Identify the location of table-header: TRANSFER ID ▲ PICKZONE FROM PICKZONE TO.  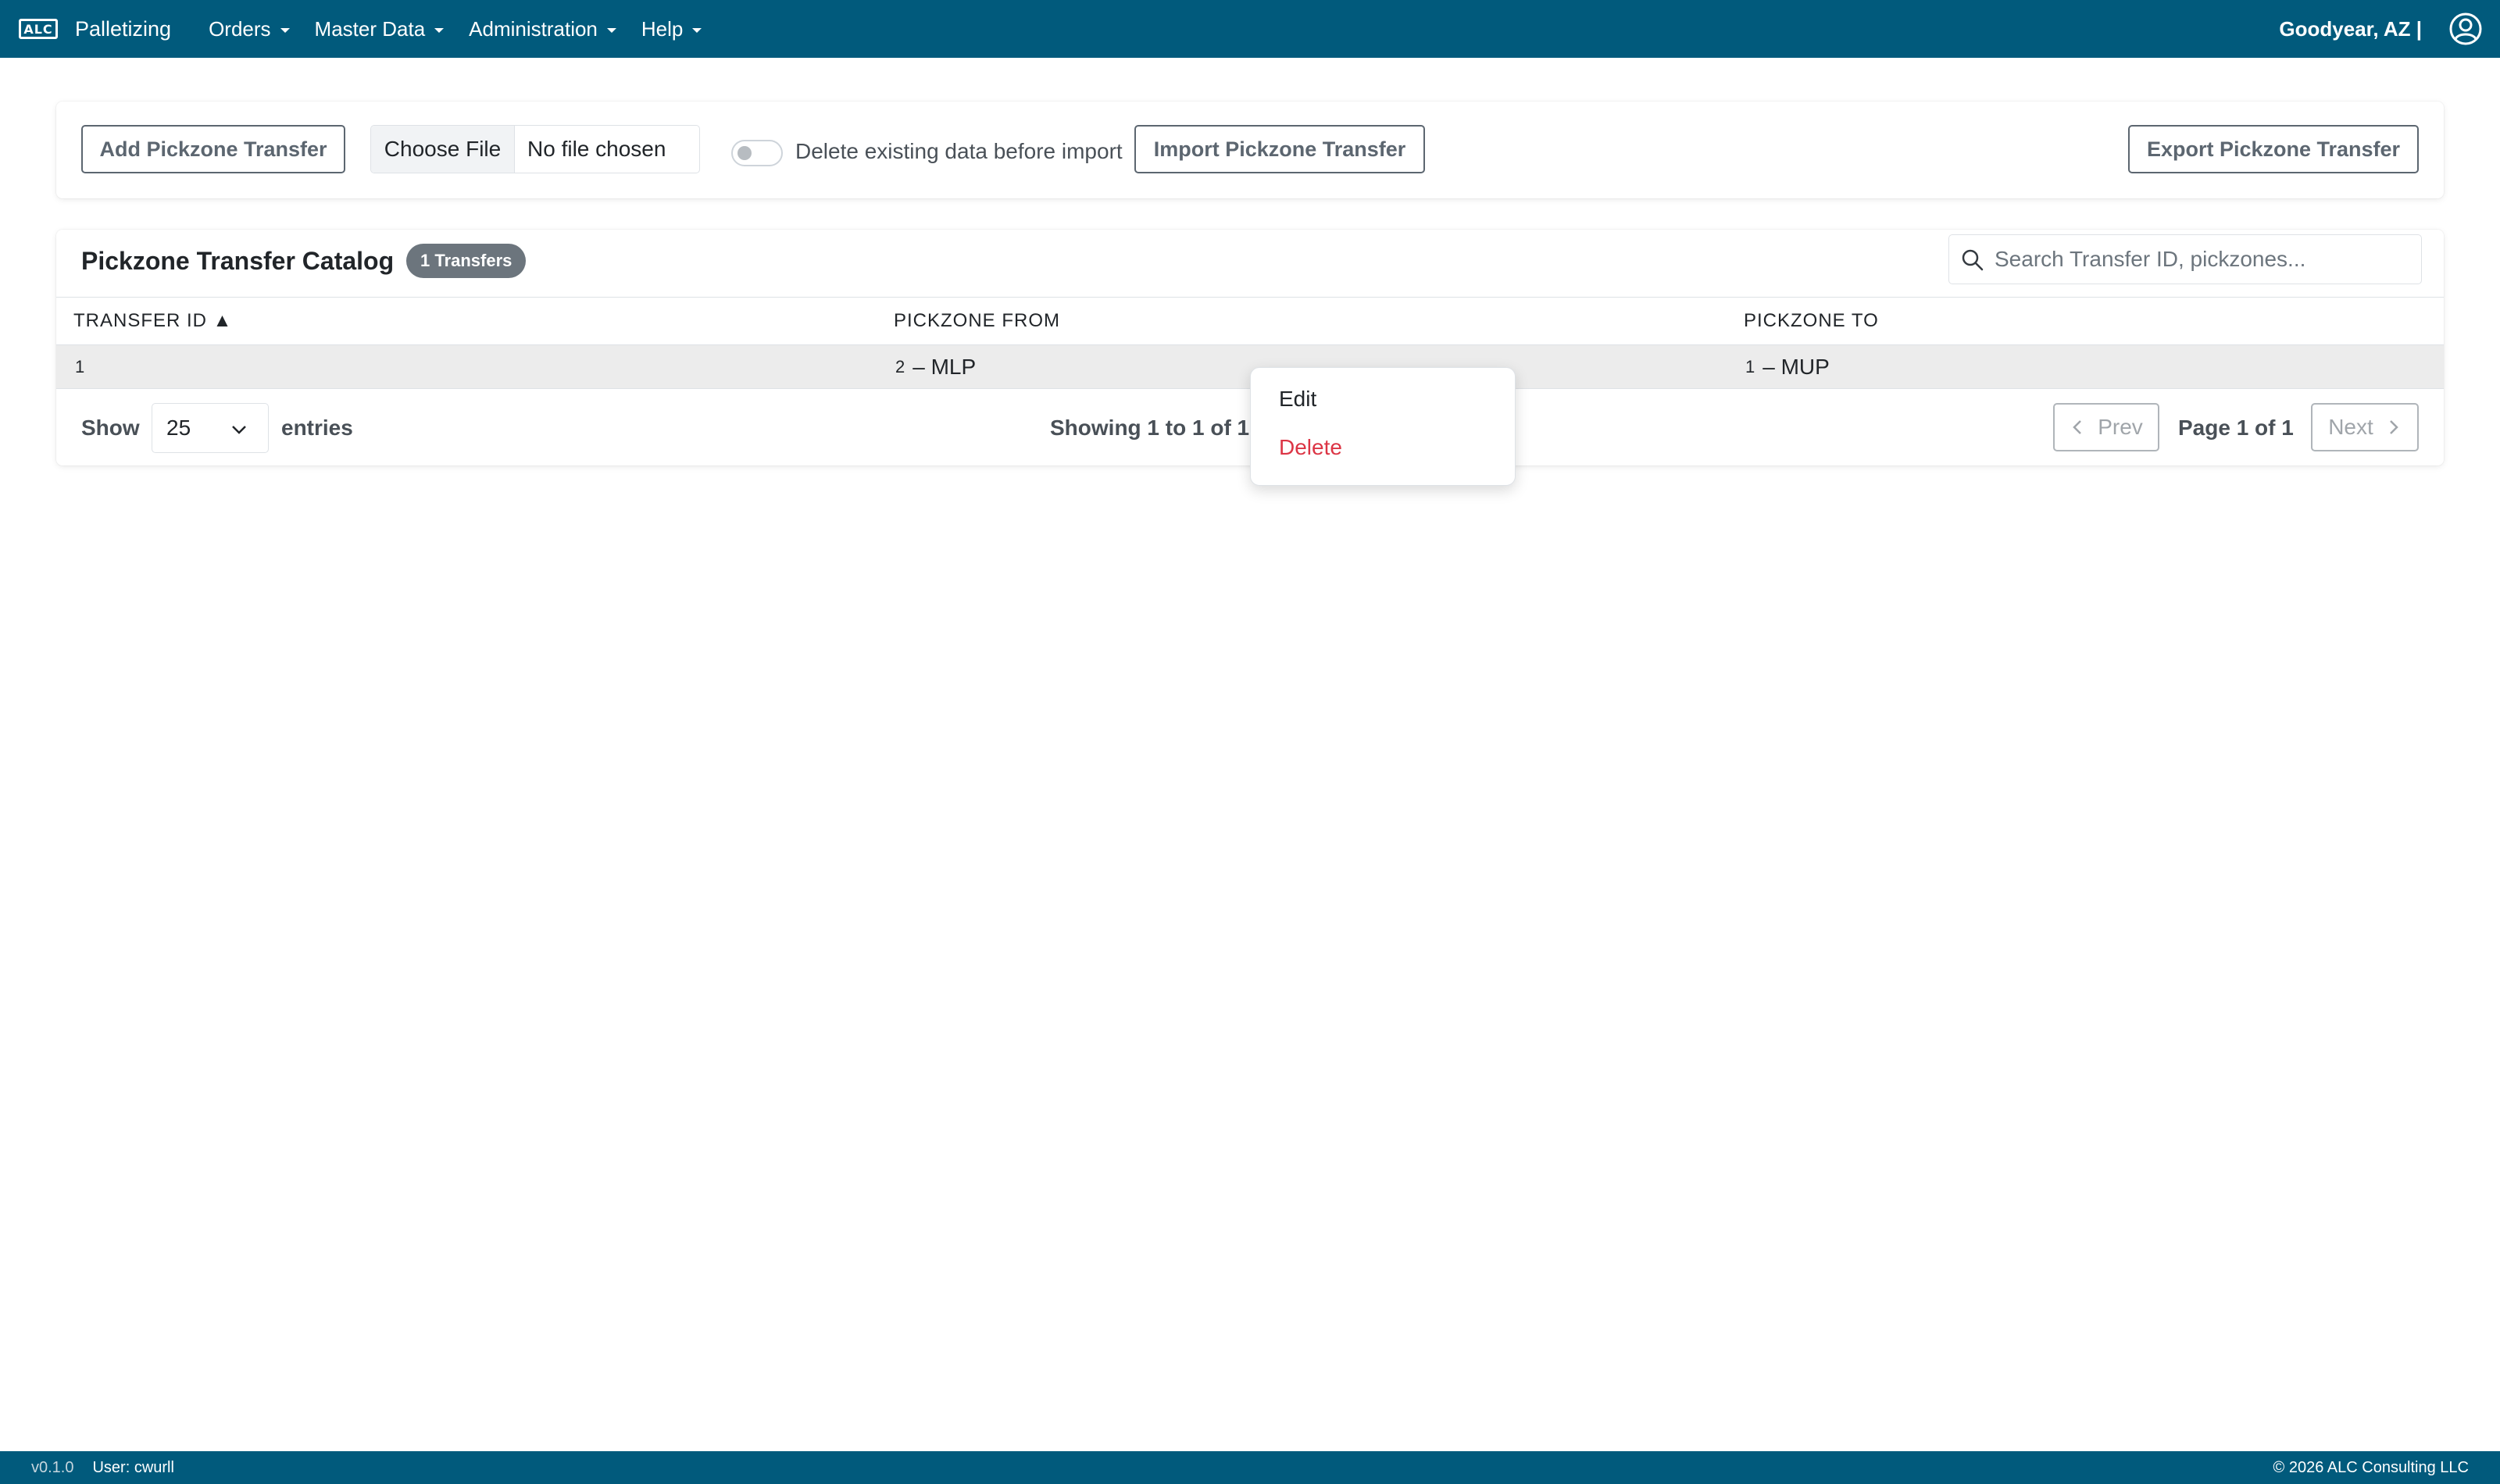
(1250, 321).